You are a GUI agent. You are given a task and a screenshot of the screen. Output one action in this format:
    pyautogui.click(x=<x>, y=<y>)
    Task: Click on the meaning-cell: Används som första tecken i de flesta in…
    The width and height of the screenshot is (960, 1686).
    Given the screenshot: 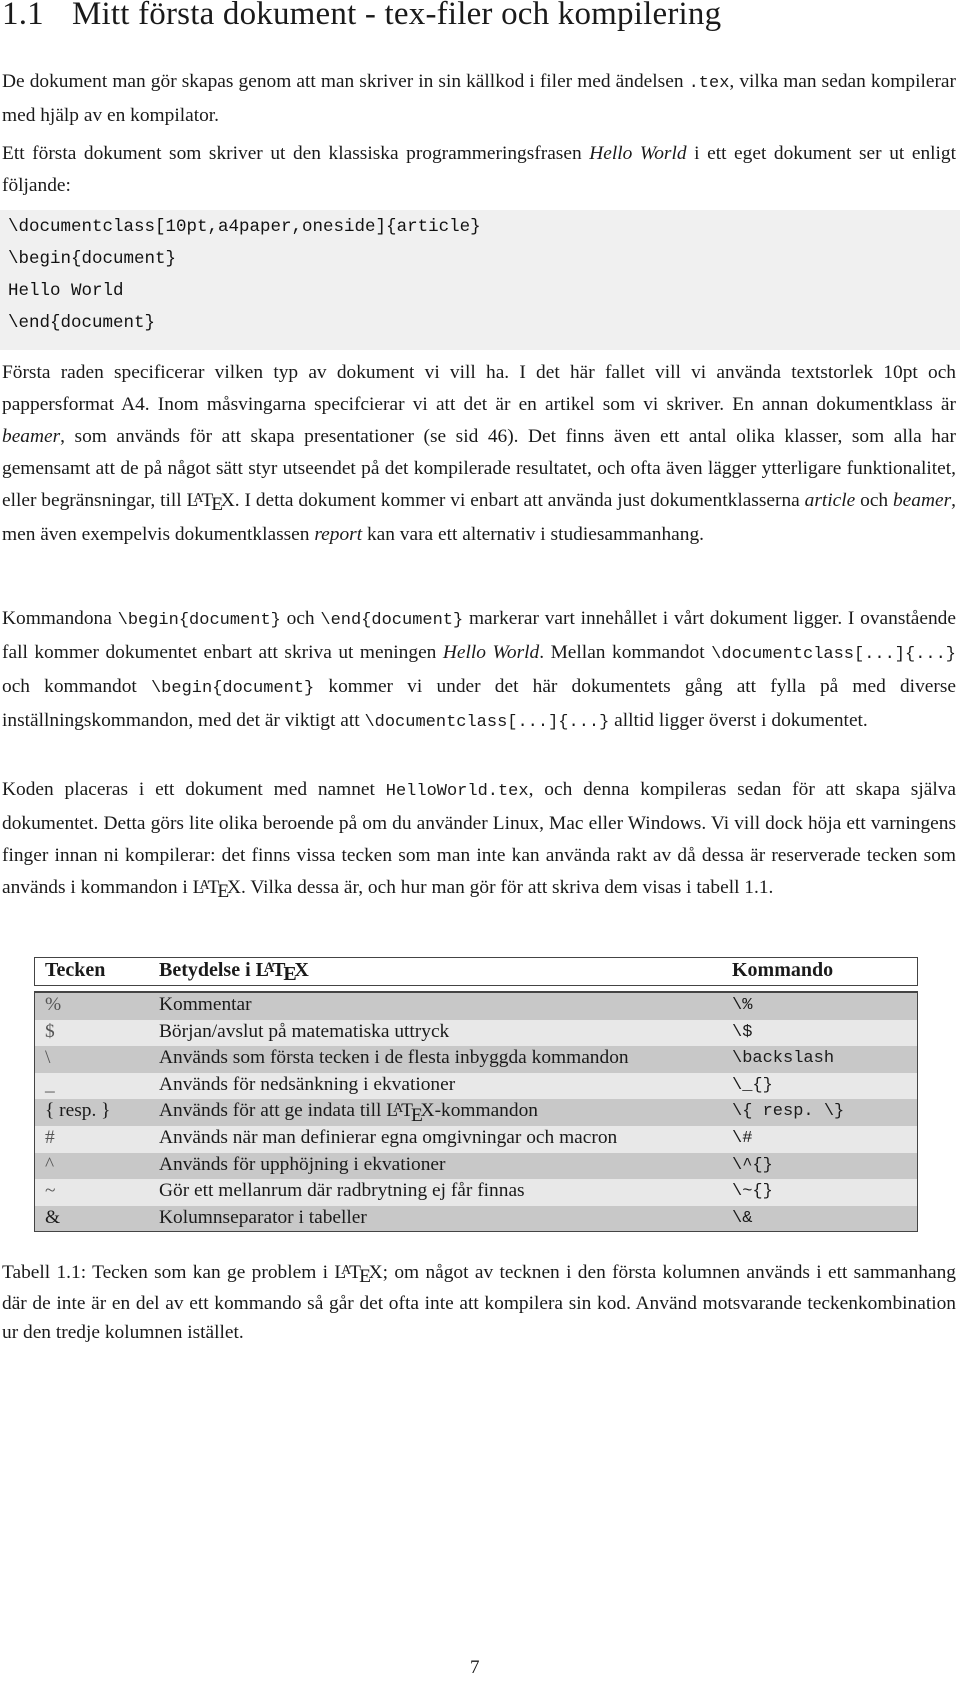 What is the action you would take?
    pyautogui.click(x=394, y=1058)
    